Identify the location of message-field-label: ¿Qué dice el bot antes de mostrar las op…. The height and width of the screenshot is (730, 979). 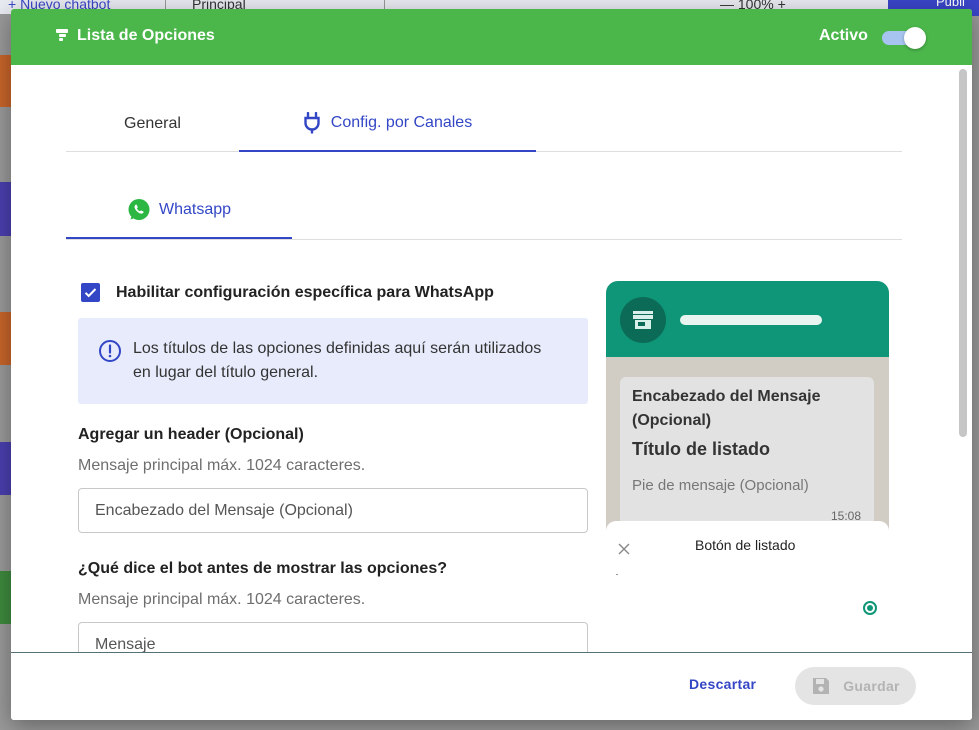
(262, 568).